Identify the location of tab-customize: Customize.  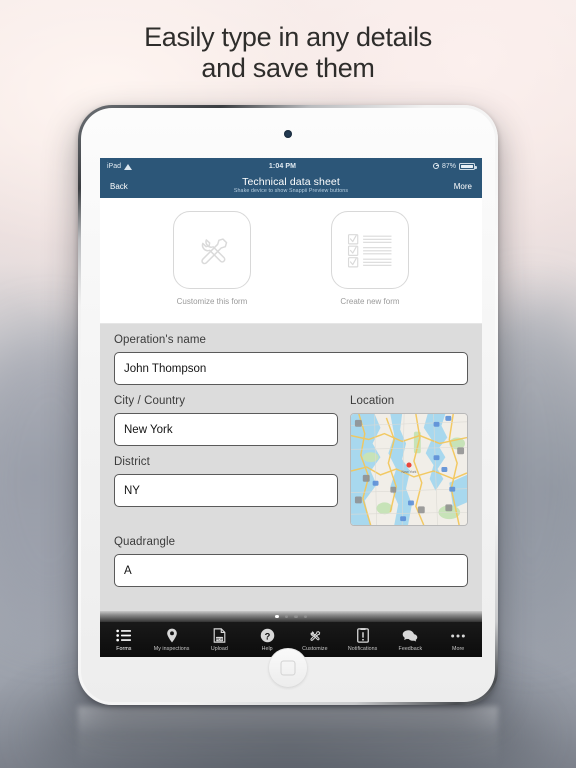
(315, 639).